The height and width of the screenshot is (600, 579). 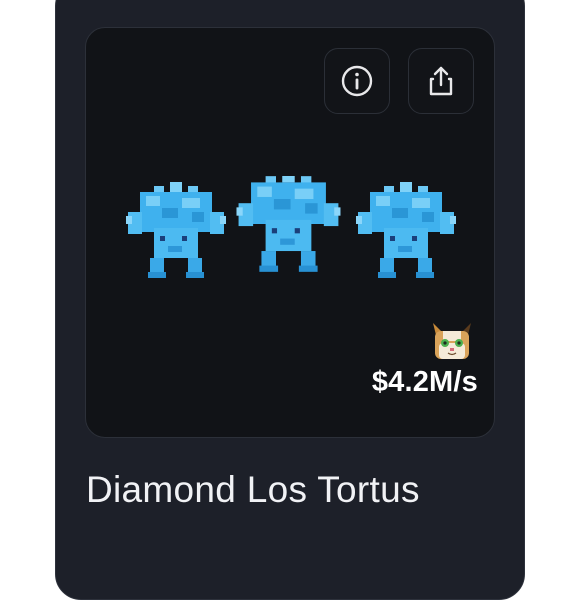 What do you see at coordinates (253, 489) in the screenshot?
I see `item-title: Diamond Los Tortus` at bounding box center [253, 489].